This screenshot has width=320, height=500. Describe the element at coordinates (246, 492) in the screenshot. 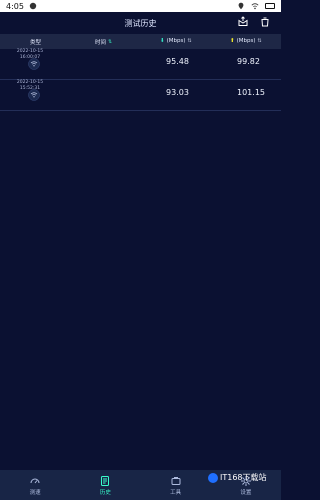

I see `nav-label: 设置` at that location.